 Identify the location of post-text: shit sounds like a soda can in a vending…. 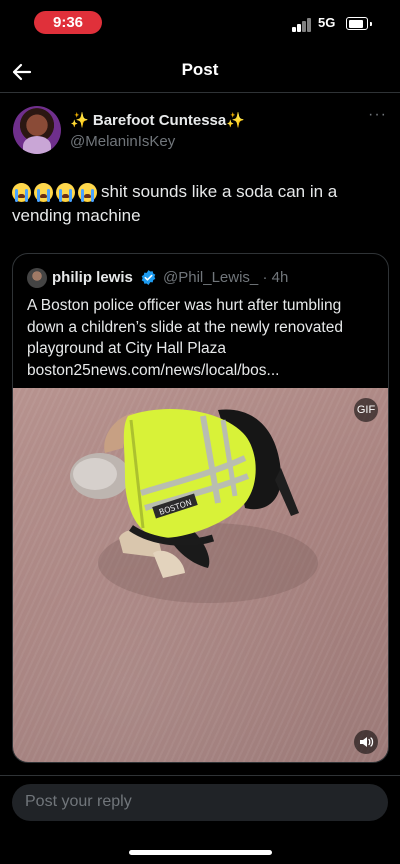
(200, 204).